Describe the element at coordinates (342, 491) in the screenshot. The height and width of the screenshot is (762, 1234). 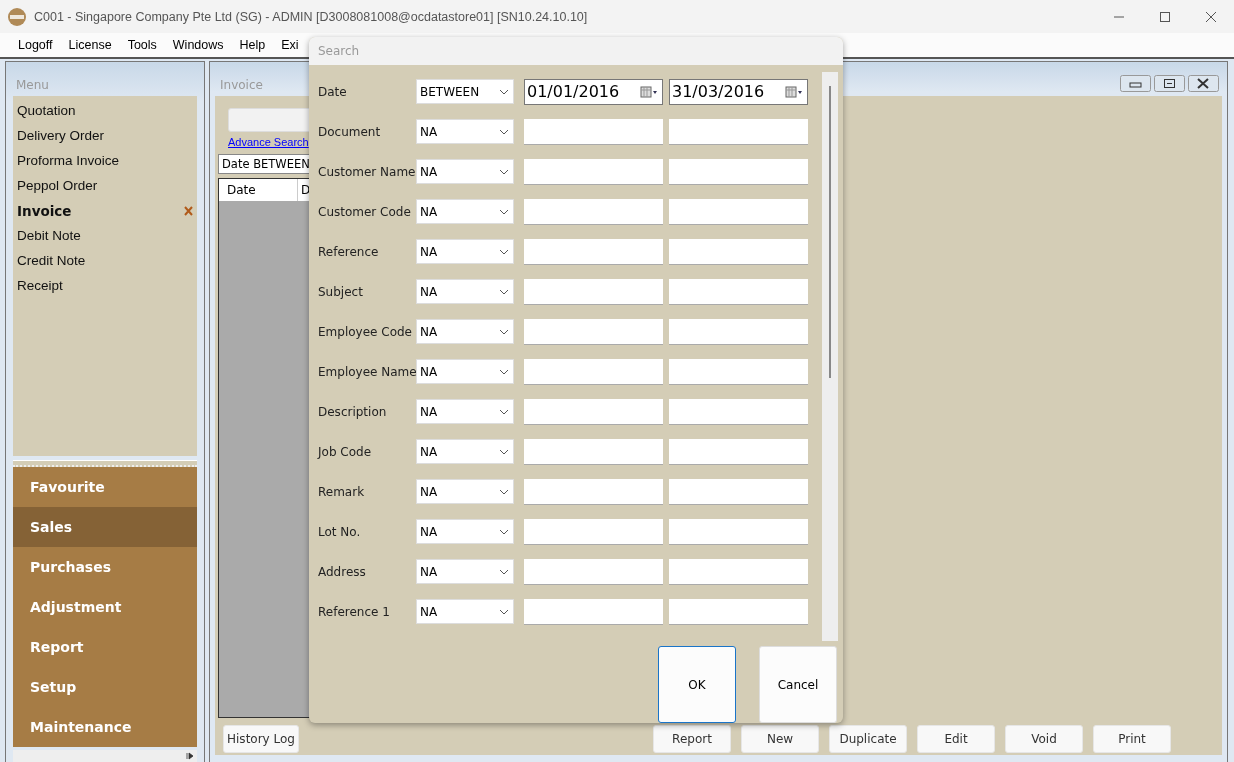
I see `field-label: Remark` at that location.